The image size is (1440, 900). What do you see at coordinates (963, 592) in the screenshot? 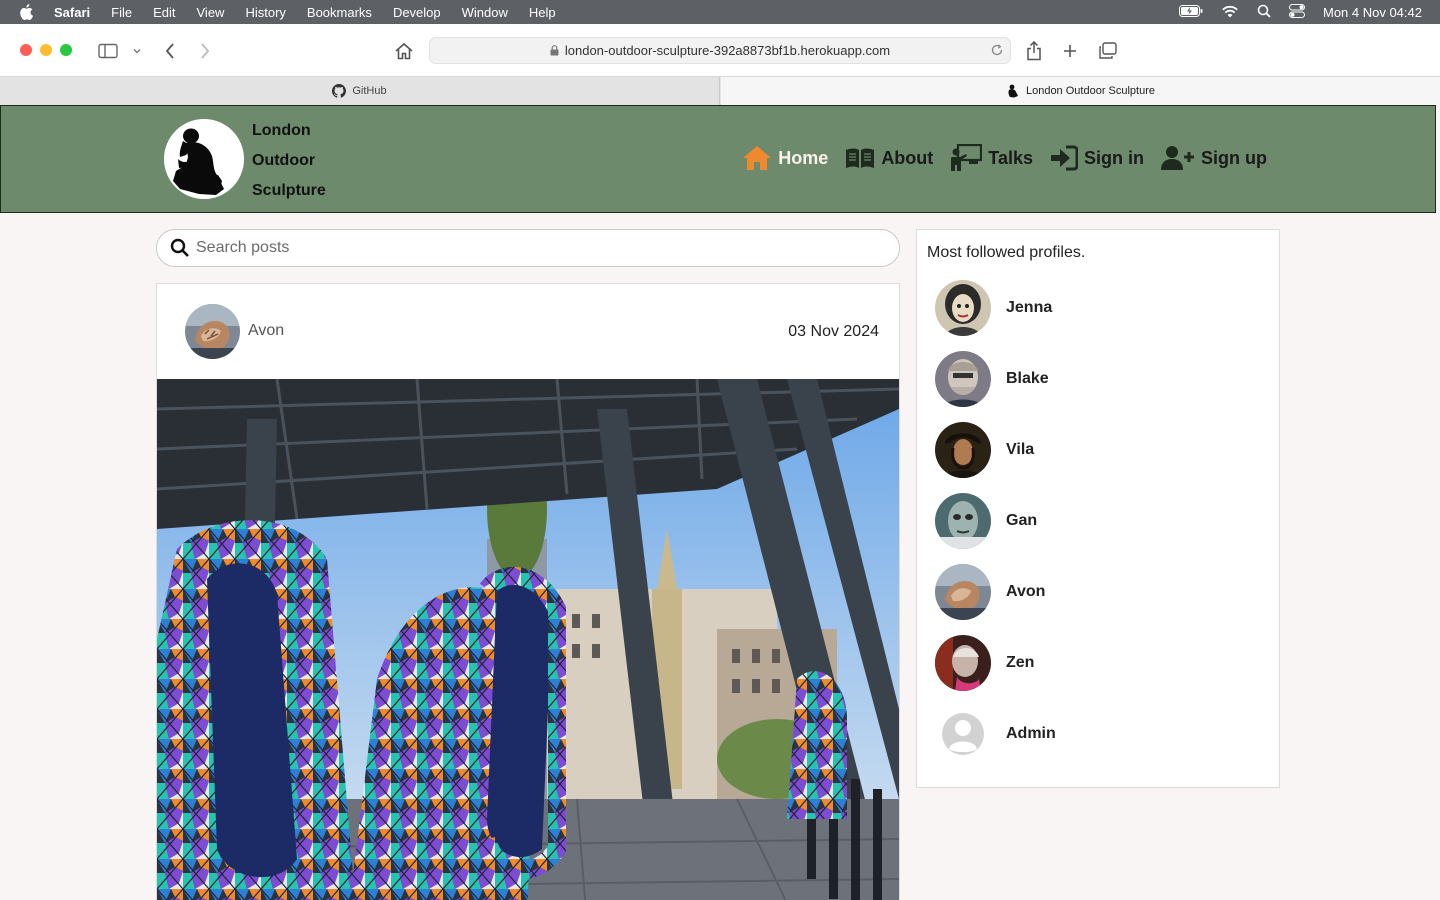
I see `profile-avatar-avon` at bounding box center [963, 592].